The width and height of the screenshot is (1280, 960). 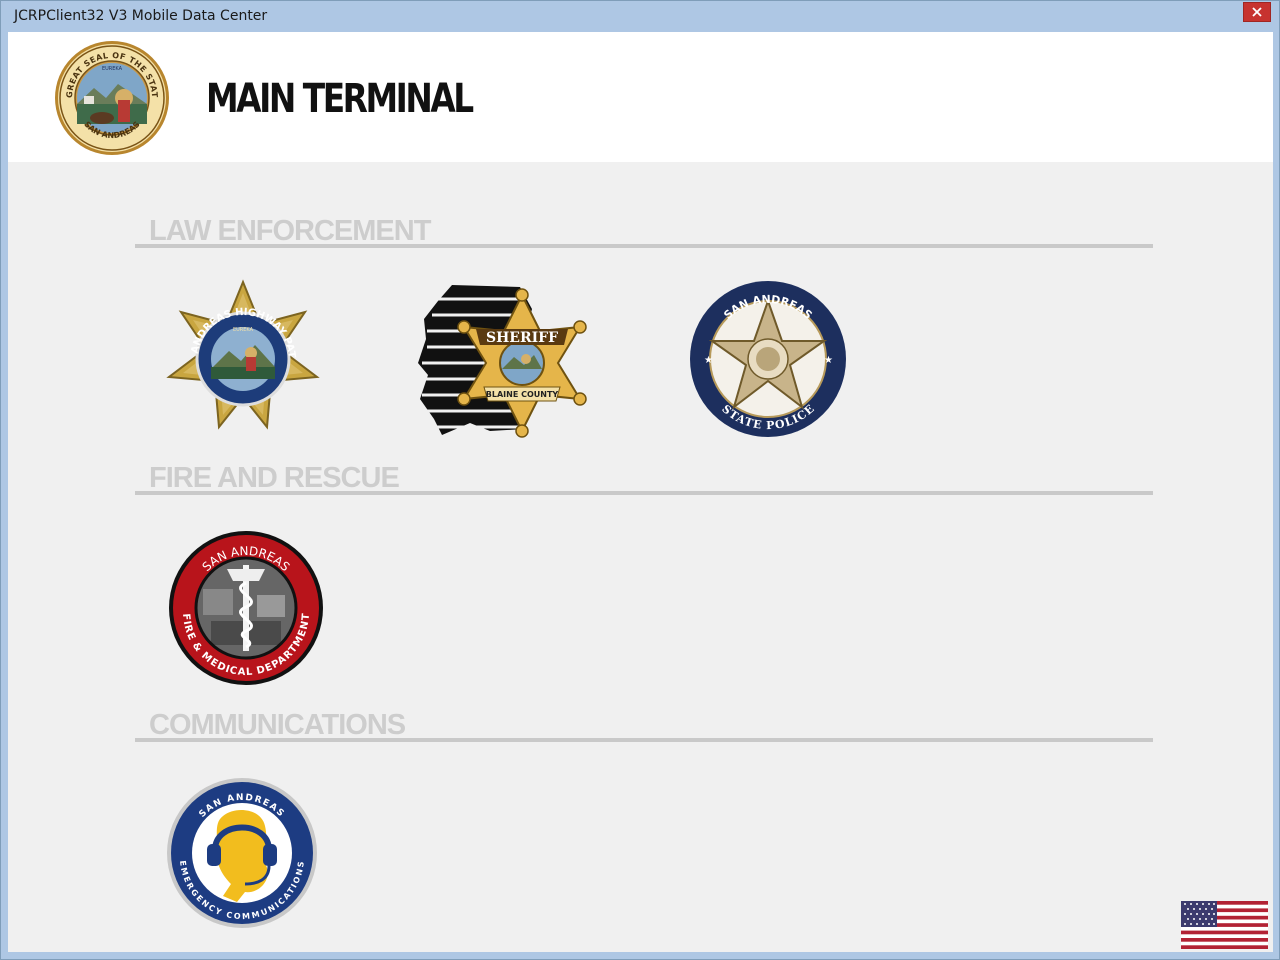 What do you see at coordinates (239, 350) in the screenshot?
I see `highway-patrol-badge-icon: SAN ANDREAS HIGHWAY PATROL EUREKA` at bounding box center [239, 350].